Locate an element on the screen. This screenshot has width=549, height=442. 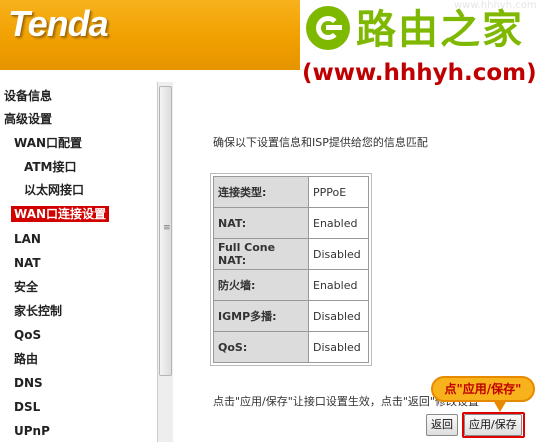
row-label-igmp: IGMP多播: is located at coordinates (261, 316).